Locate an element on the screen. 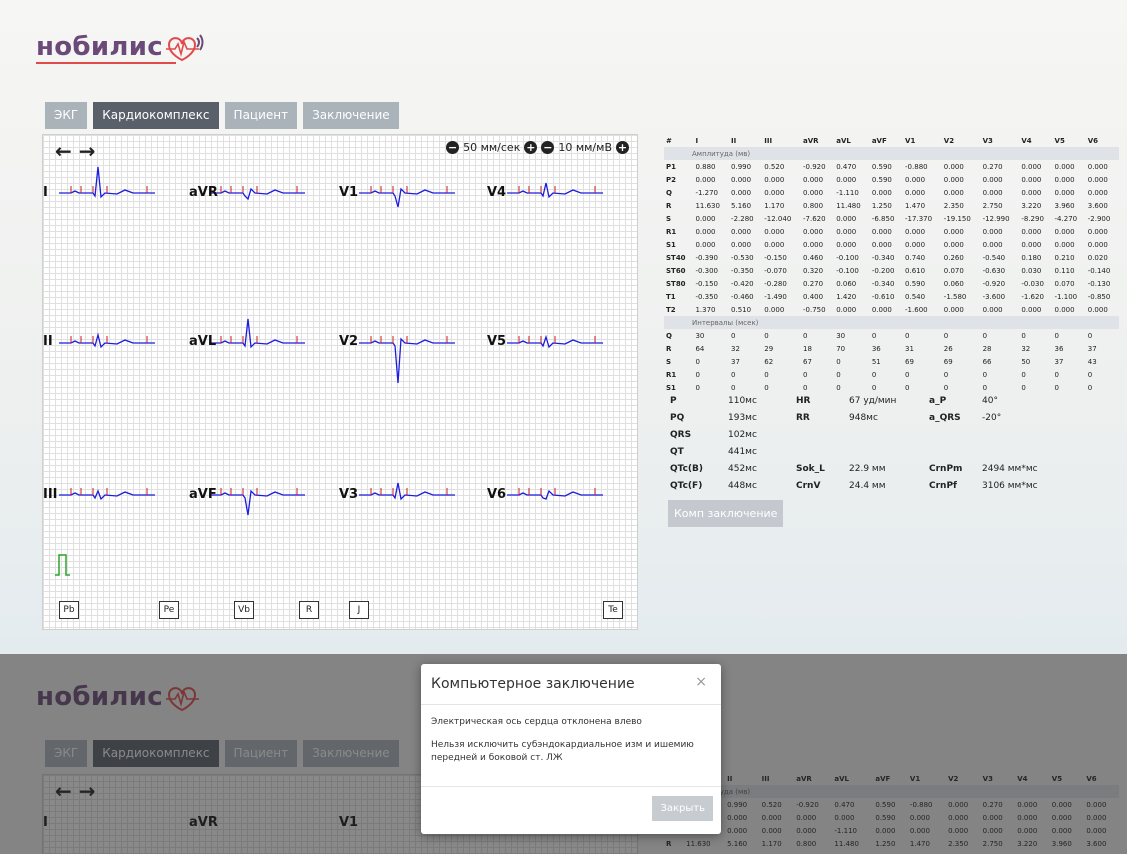  table-cell: 3.960 is located at coordinates (1064, 205).